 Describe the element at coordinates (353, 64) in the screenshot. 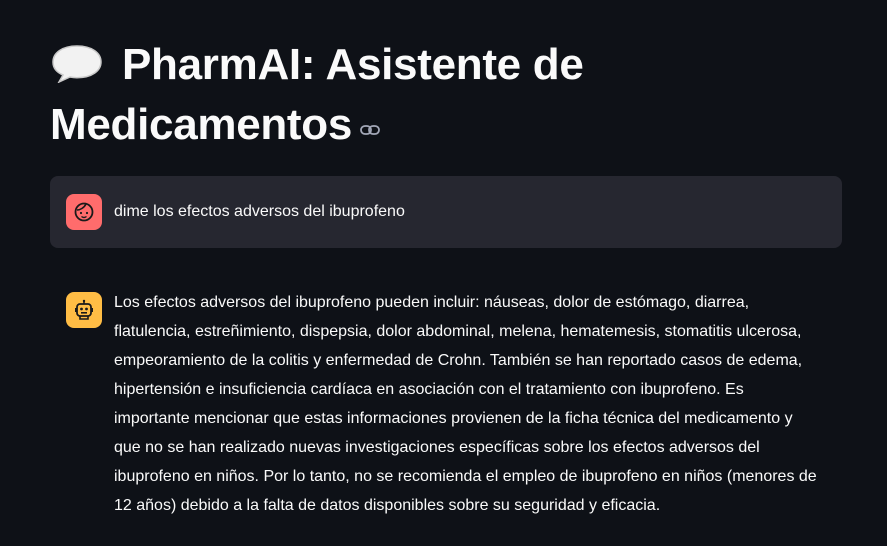

I see `title-line-1: PharmAI: Asistente de` at that location.